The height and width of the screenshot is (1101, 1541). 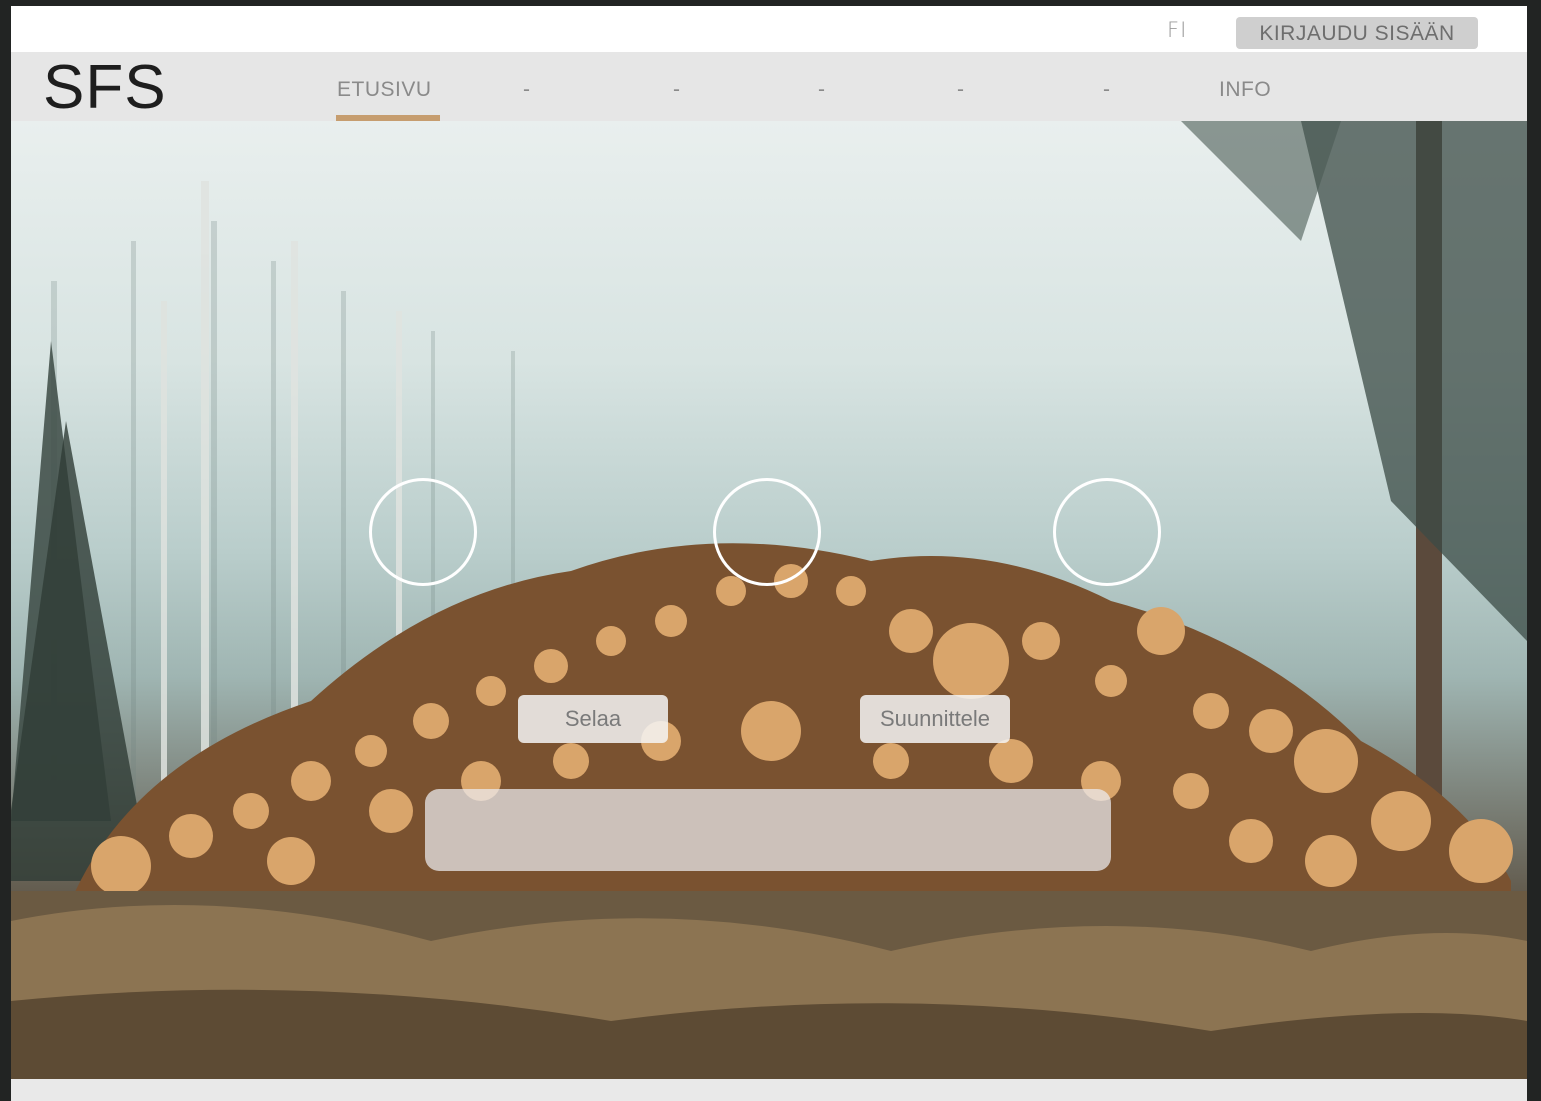 What do you see at coordinates (769, 29) in the screenshot?
I see `top-utility-bar: FI KIRJAUDU SISÄÄN` at bounding box center [769, 29].